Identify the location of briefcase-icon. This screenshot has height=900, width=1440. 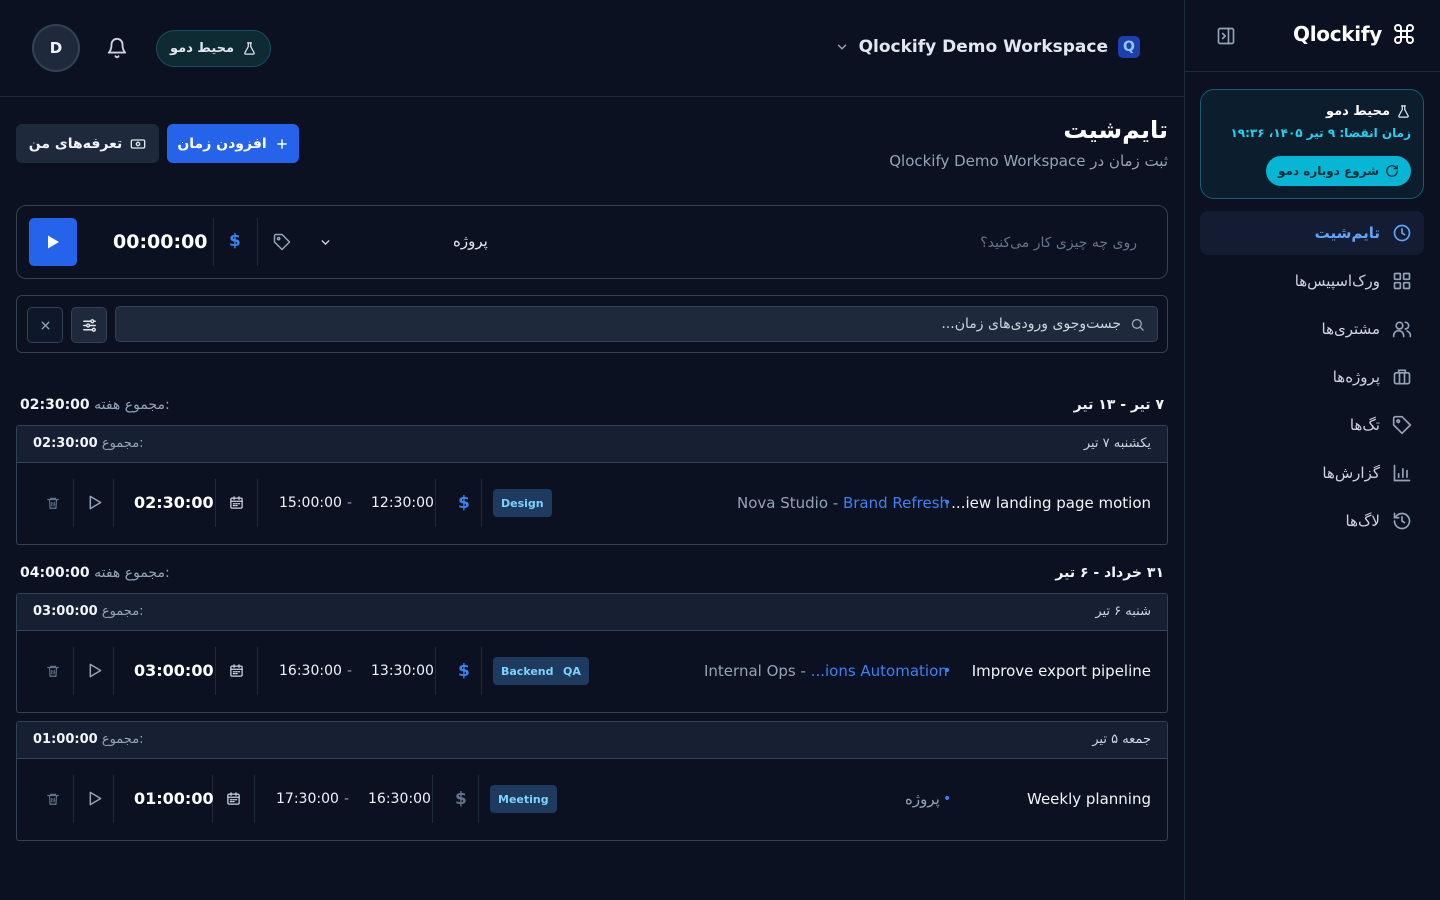
(1402, 377).